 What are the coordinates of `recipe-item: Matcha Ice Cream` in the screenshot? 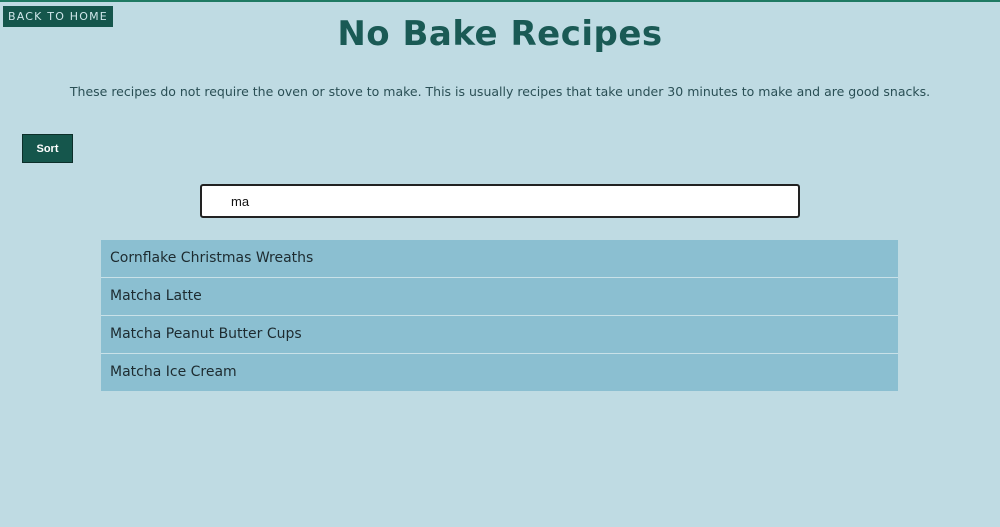 It's located at (499, 372).